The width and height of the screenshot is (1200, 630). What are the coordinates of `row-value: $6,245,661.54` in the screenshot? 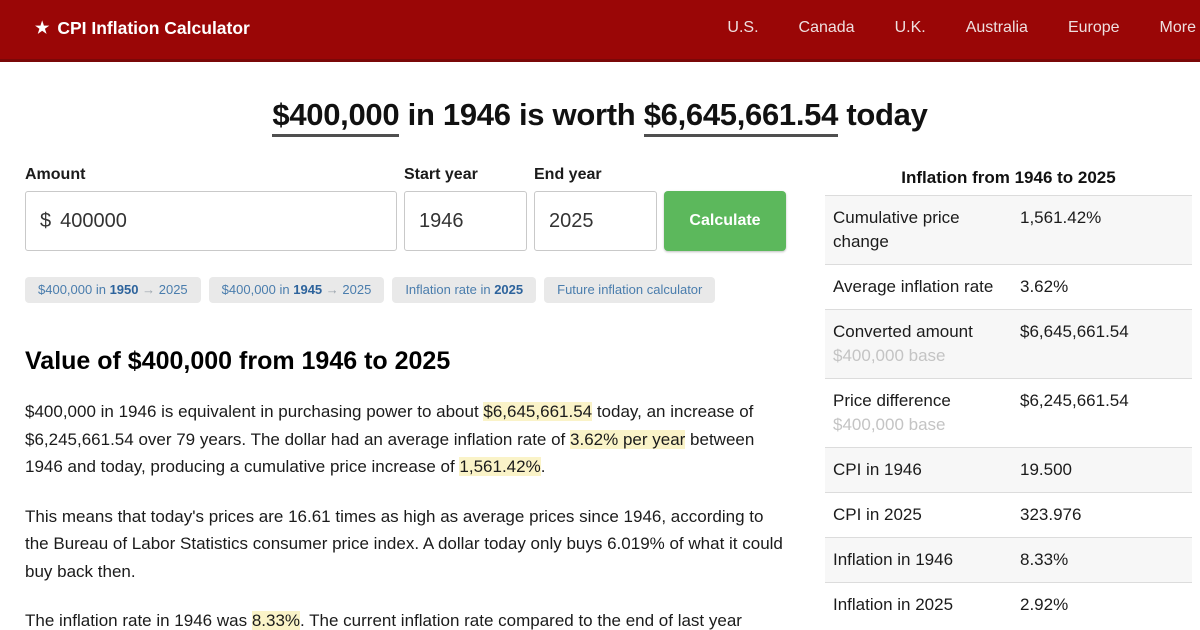 It's located at (1074, 400).